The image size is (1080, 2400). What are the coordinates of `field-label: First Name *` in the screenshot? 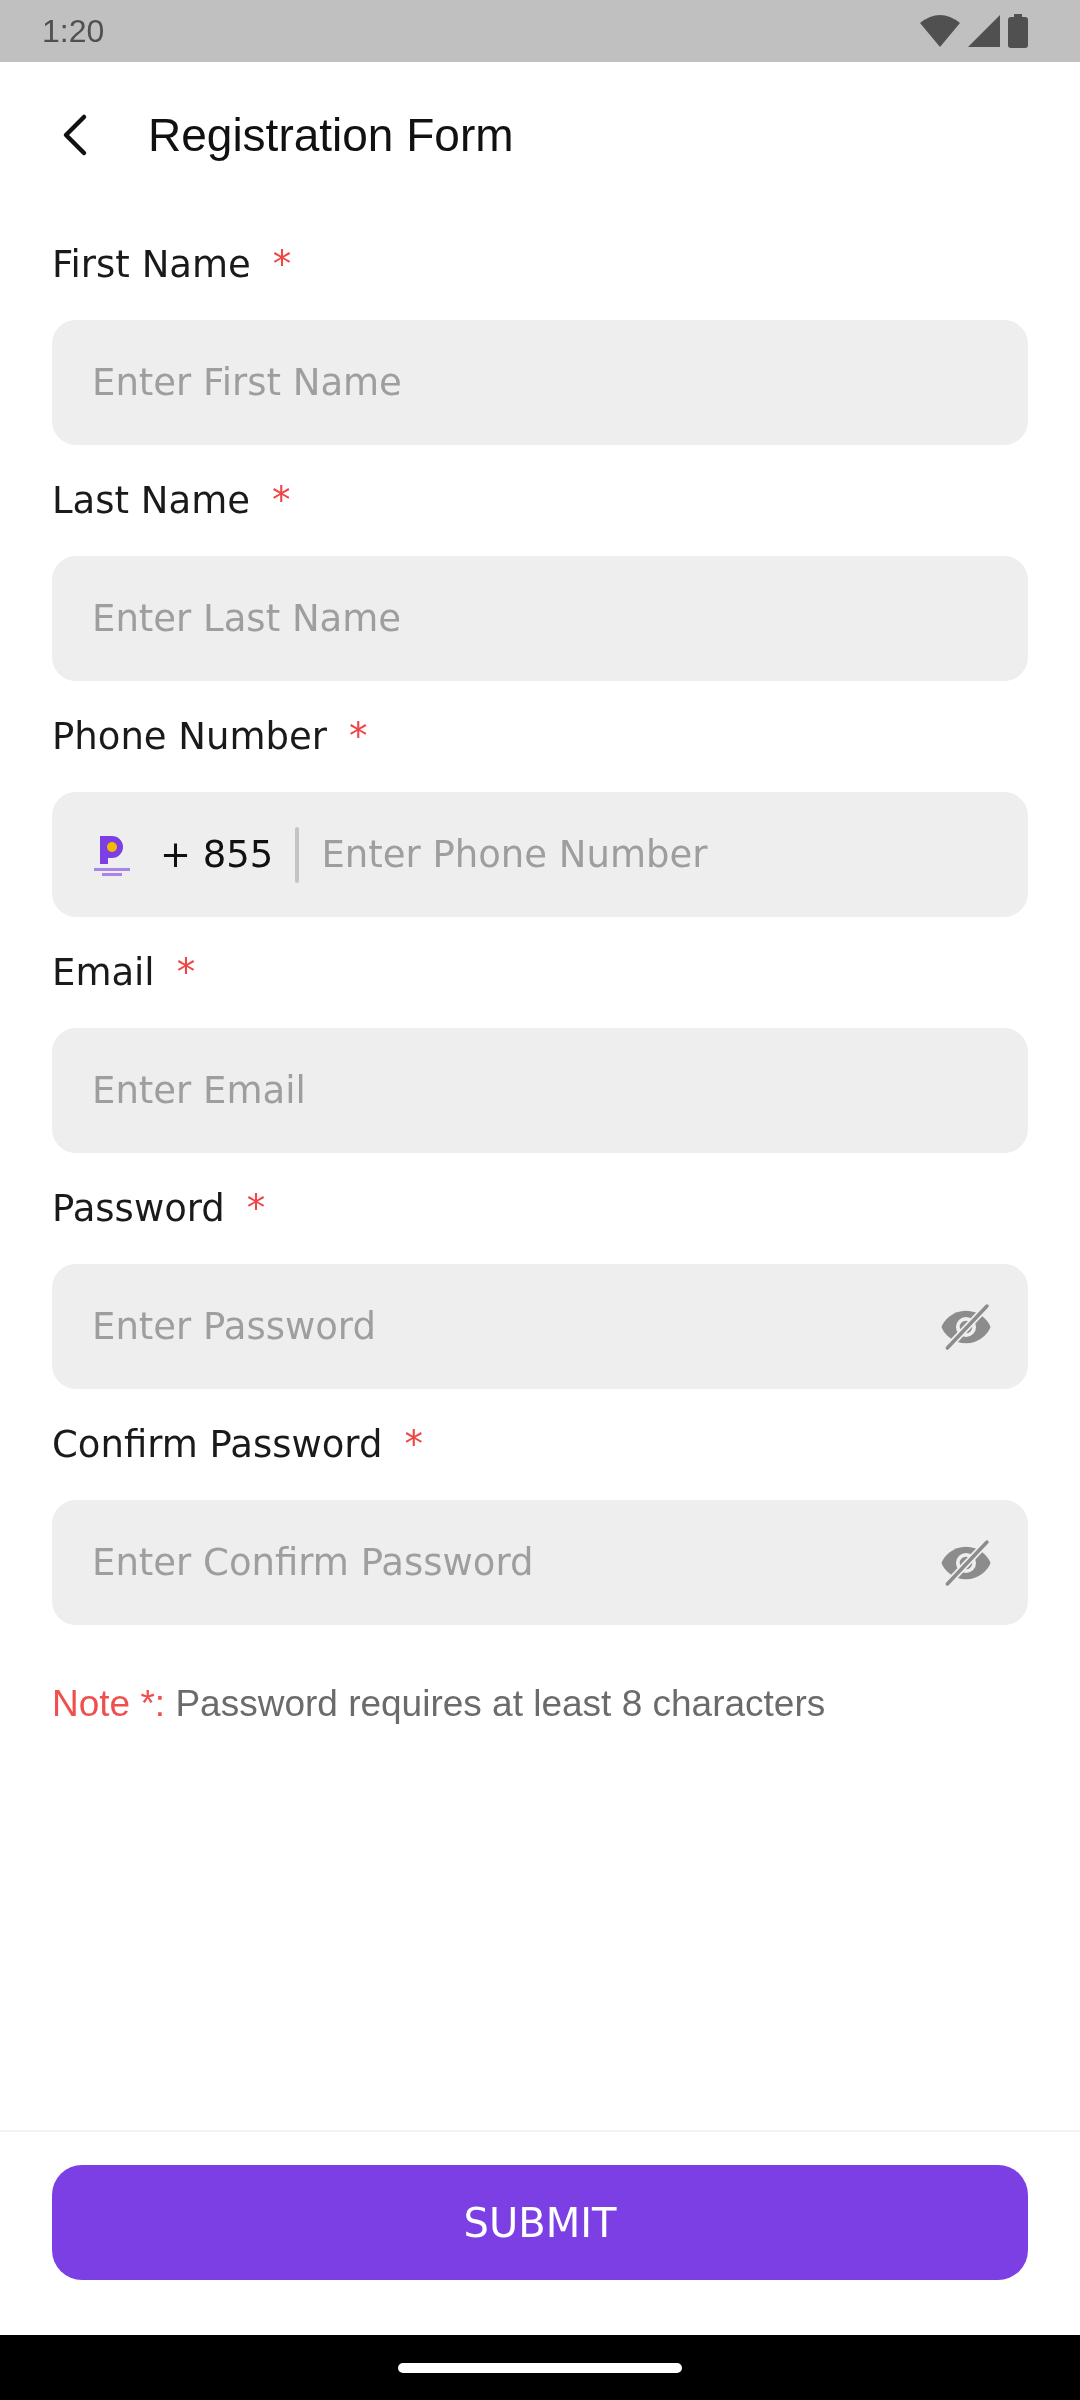 It's located at (172, 265).